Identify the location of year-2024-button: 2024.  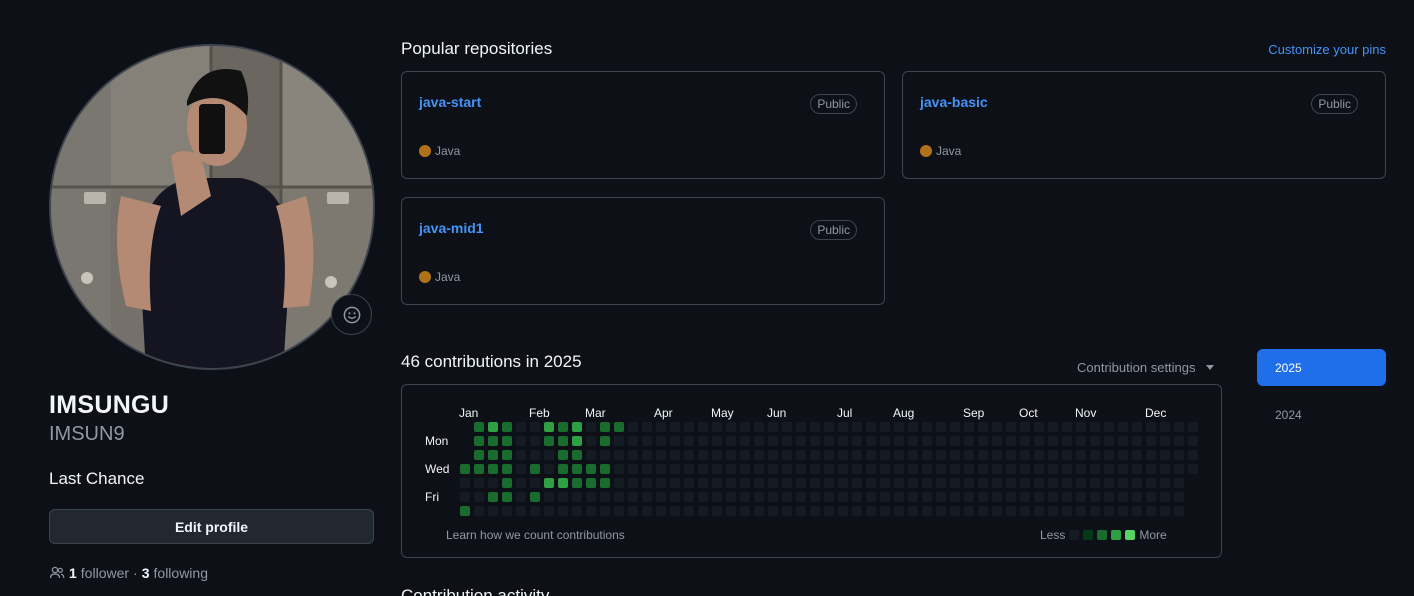
(1321, 414).